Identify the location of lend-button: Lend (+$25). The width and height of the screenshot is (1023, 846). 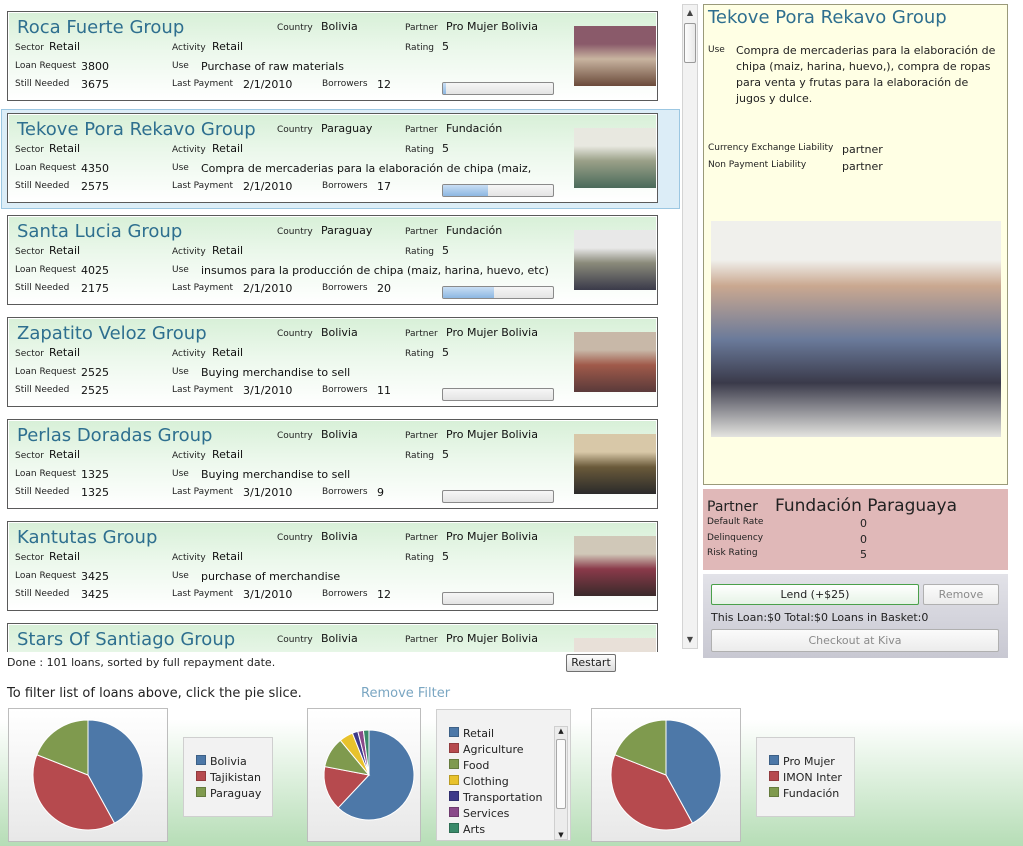
(815, 594).